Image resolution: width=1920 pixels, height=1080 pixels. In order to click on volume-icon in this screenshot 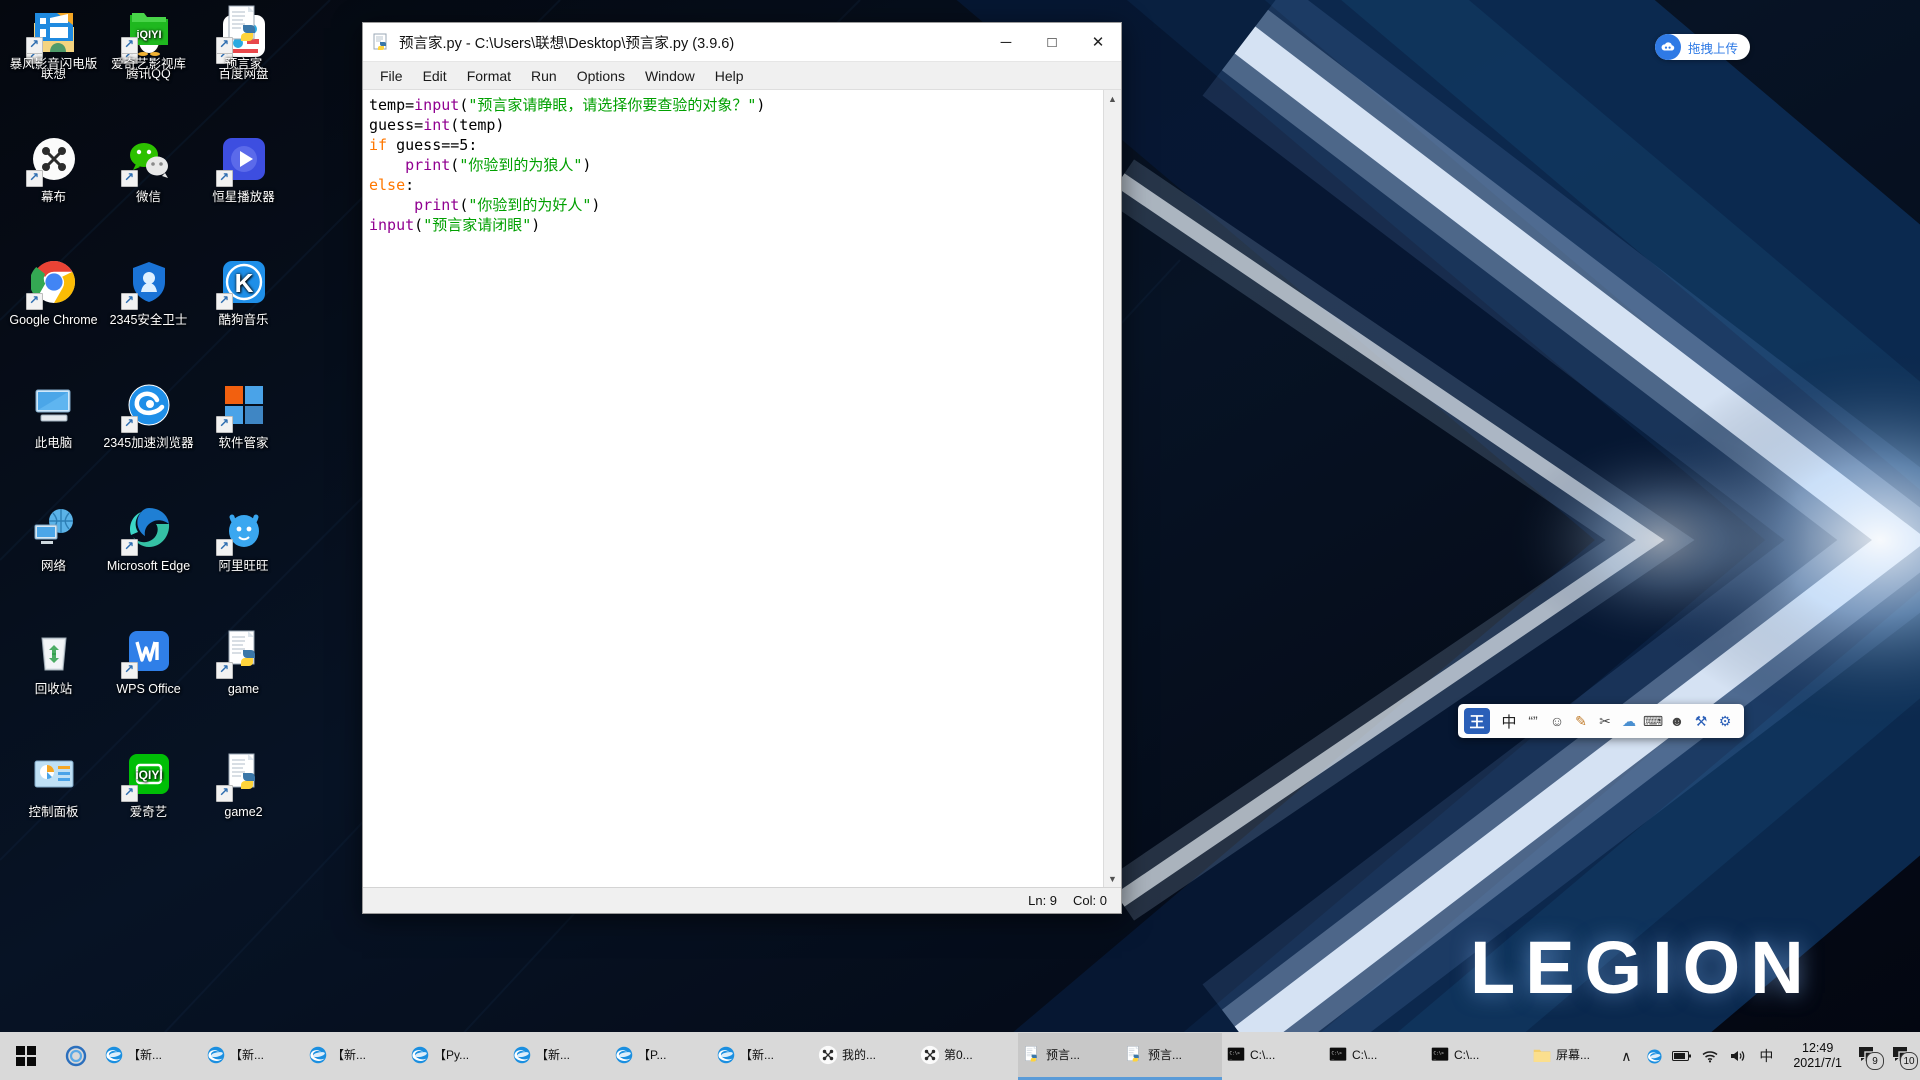, I will do `click(1738, 1056)`.